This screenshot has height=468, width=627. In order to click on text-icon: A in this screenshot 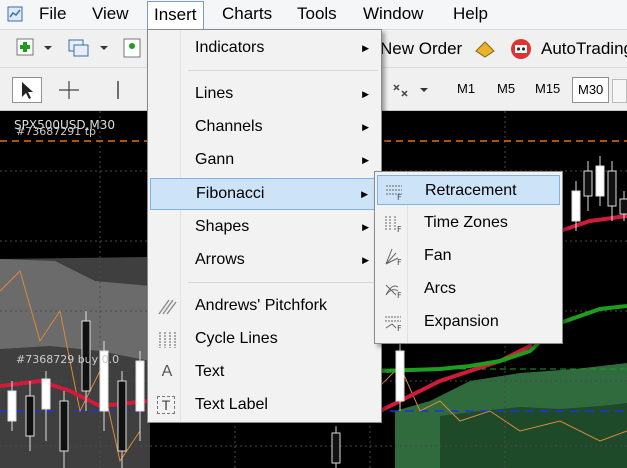, I will do `click(167, 371)`.